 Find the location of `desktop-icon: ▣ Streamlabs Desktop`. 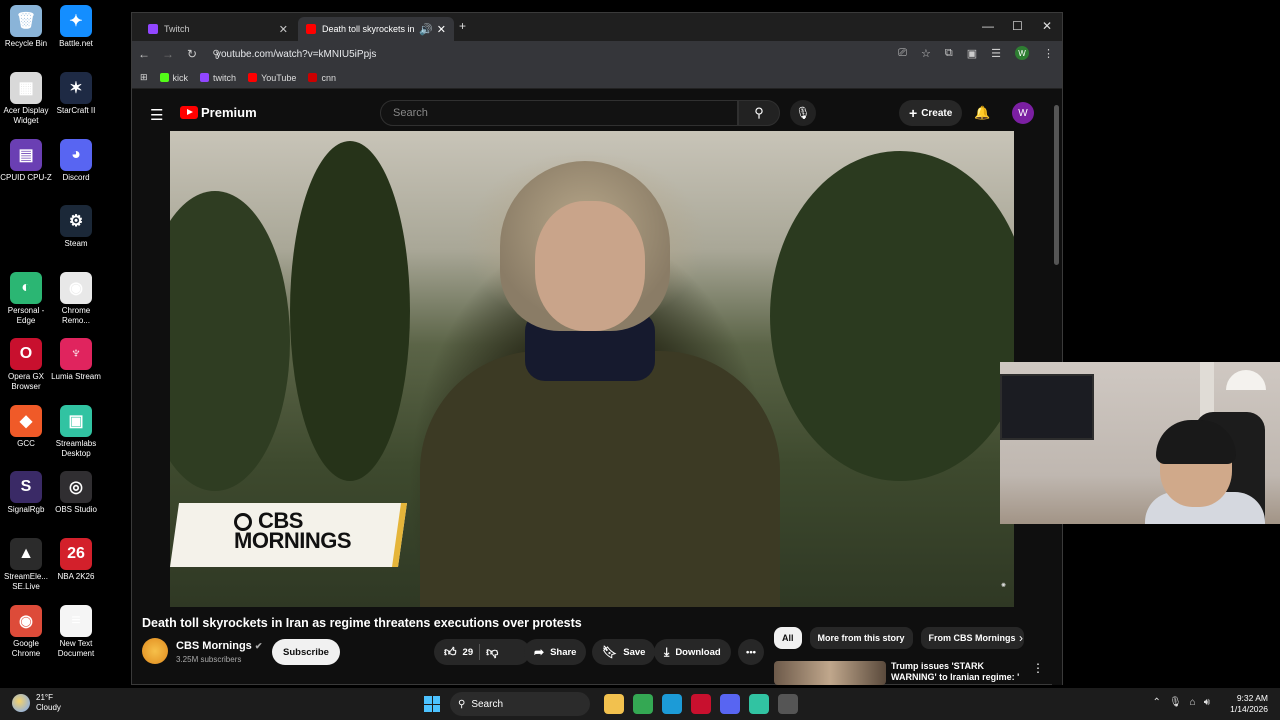

desktop-icon: ▣ Streamlabs Desktop is located at coordinates (76, 432).